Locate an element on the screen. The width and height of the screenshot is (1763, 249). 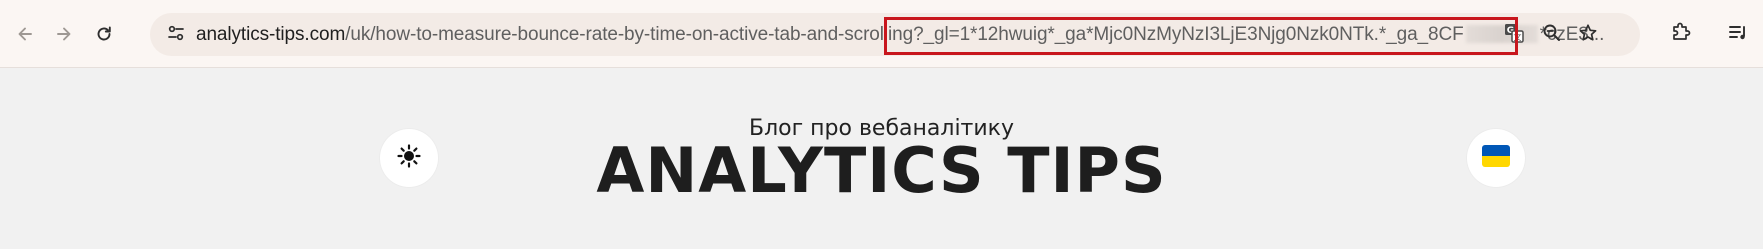
reading-list-icon is located at coordinates (1738, 34).